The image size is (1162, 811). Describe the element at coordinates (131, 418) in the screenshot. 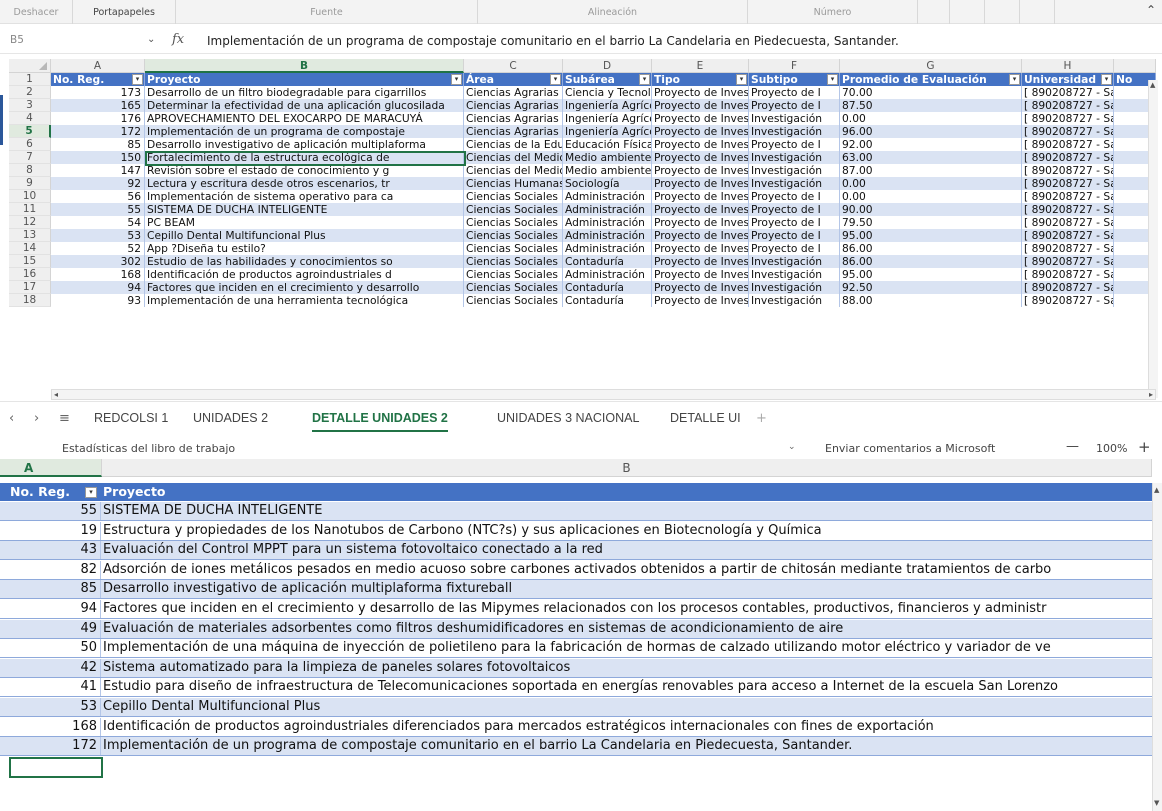

I see `tab-redcolsi-1: REDCOLSI 1` at that location.